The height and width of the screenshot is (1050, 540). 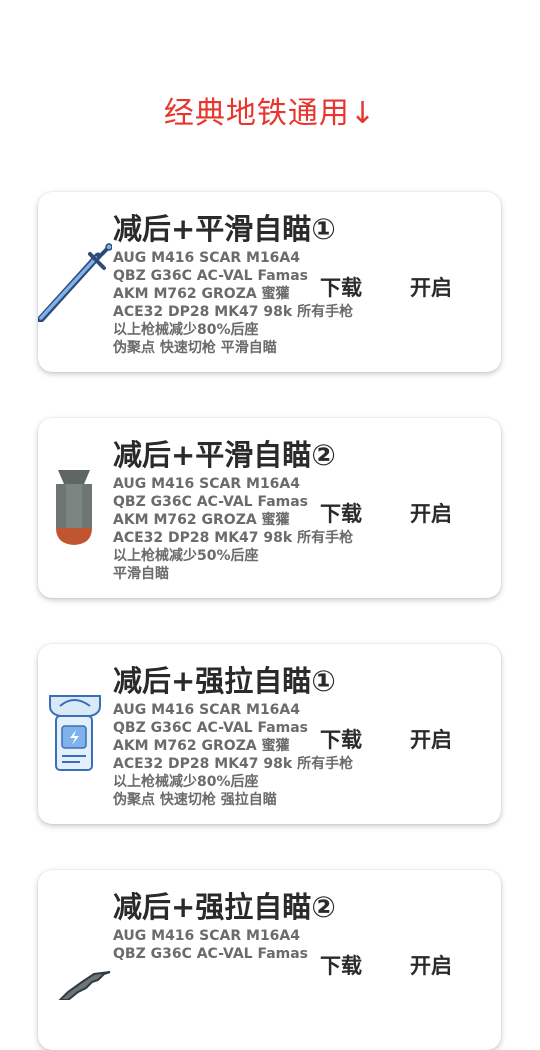 I want to click on sword-icon, so click(x=74, y=283).